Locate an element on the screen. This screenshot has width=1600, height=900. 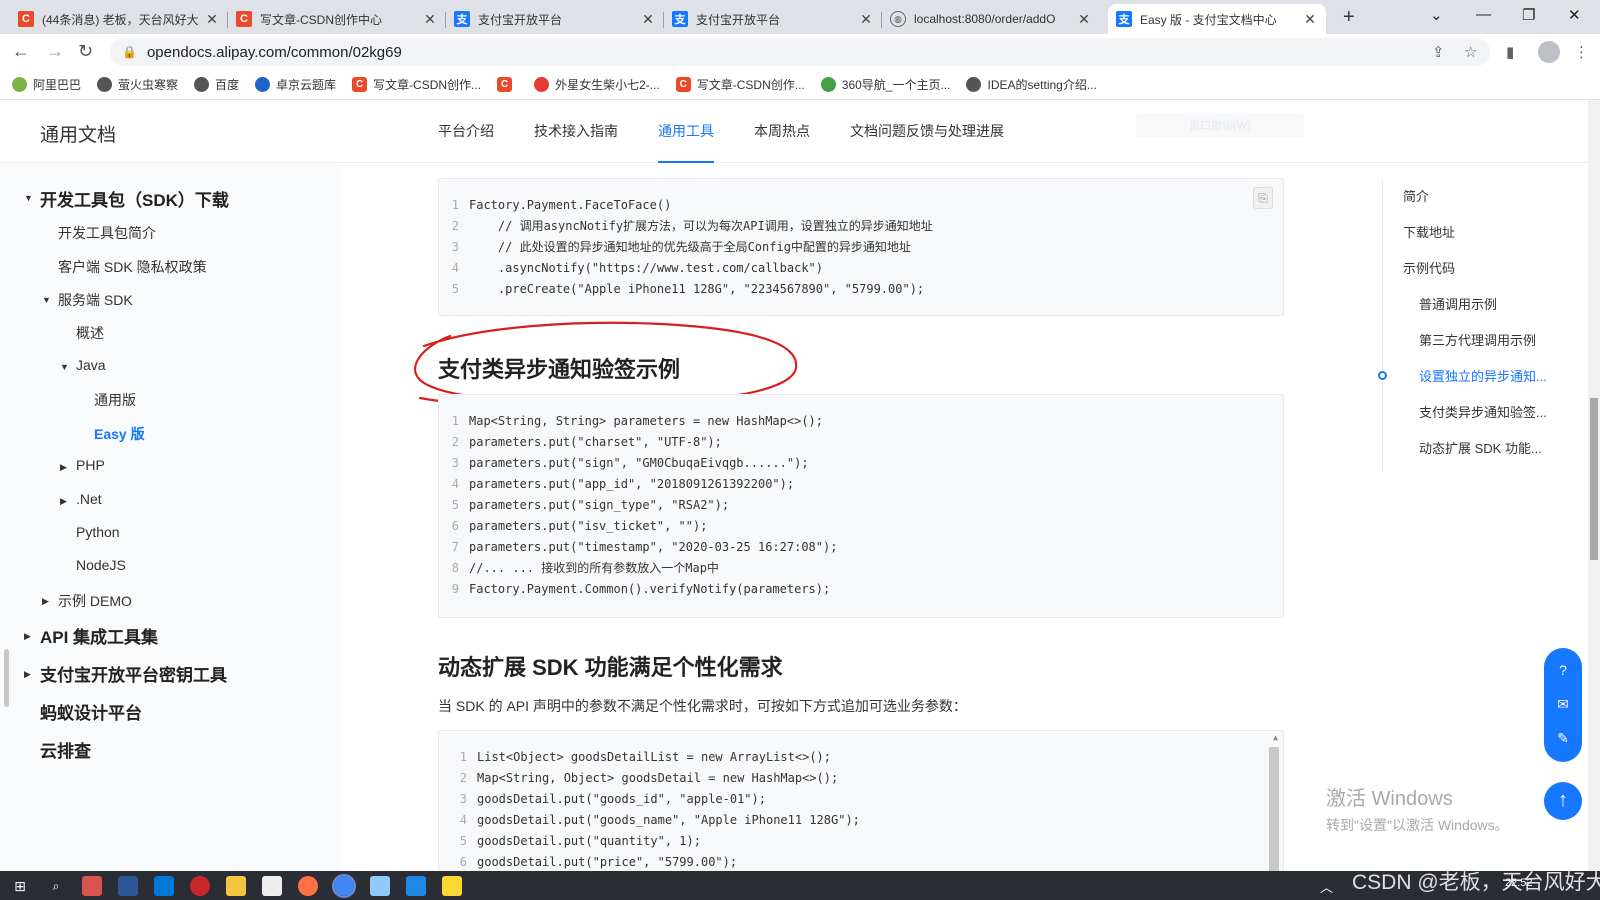
sidebar-item-demo: 示例 DEMO is located at coordinates (95, 601).